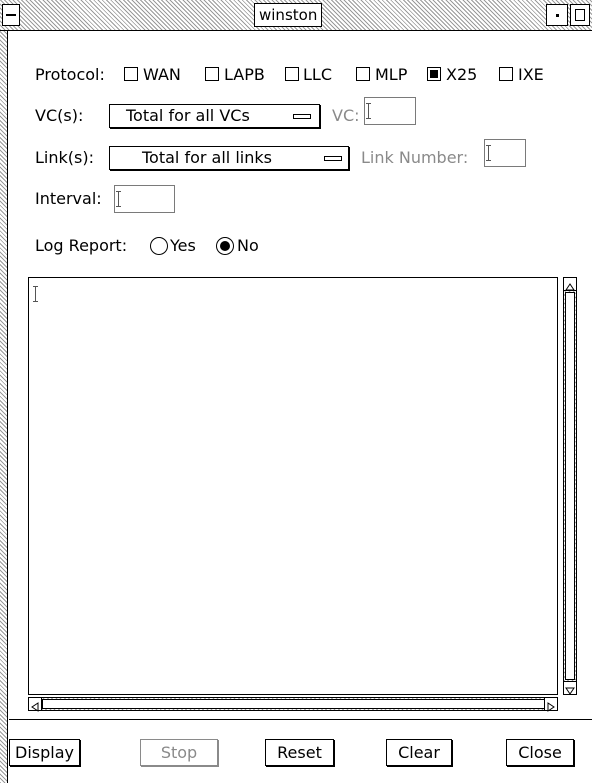 The image size is (592, 783). Describe the element at coordinates (188, 115) in the screenshot. I see `vcs-dropdown-value: Total for all VCs` at that location.